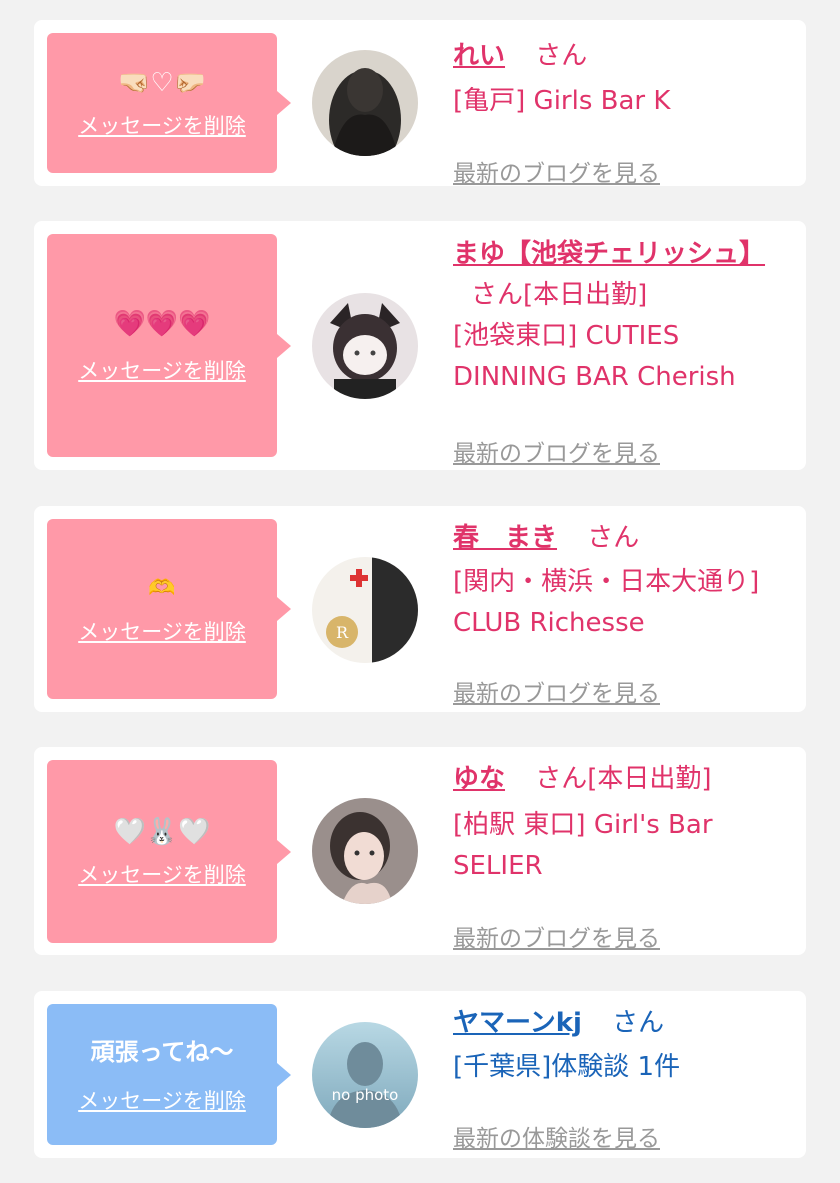  What do you see at coordinates (169, 851) in the screenshot?
I see `message-bubble: 🤍🐰🤍 メッセージを削除` at bounding box center [169, 851].